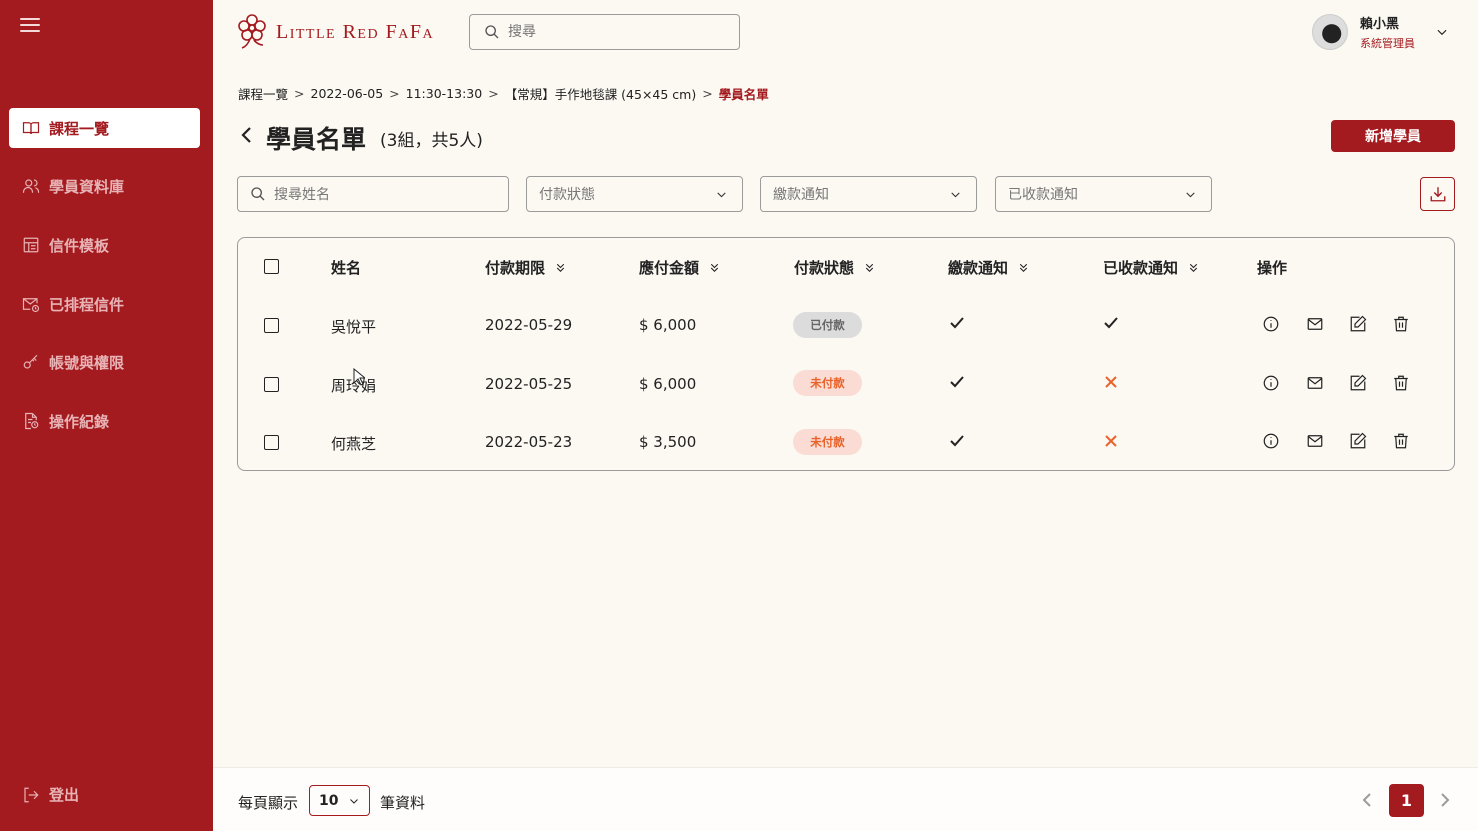  Describe the element at coordinates (1393, 136) in the screenshot. I see `add-student-button: 新增學員` at that location.